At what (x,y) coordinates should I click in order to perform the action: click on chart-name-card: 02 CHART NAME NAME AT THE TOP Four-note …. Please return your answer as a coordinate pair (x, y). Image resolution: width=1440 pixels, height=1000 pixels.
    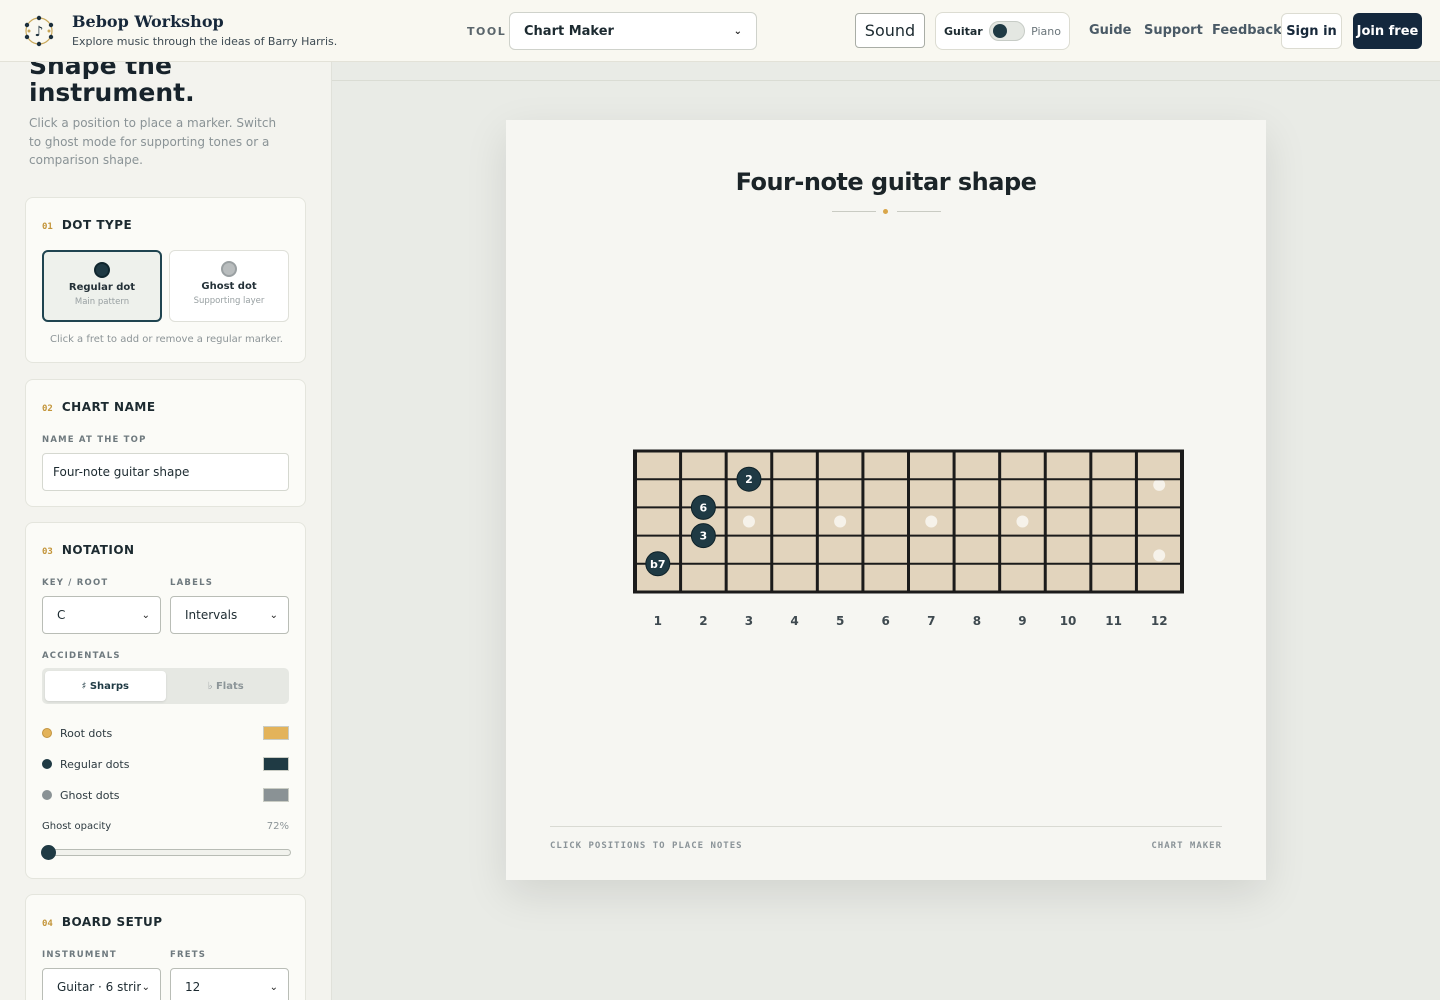
    Looking at the image, I should click on (165, 443).